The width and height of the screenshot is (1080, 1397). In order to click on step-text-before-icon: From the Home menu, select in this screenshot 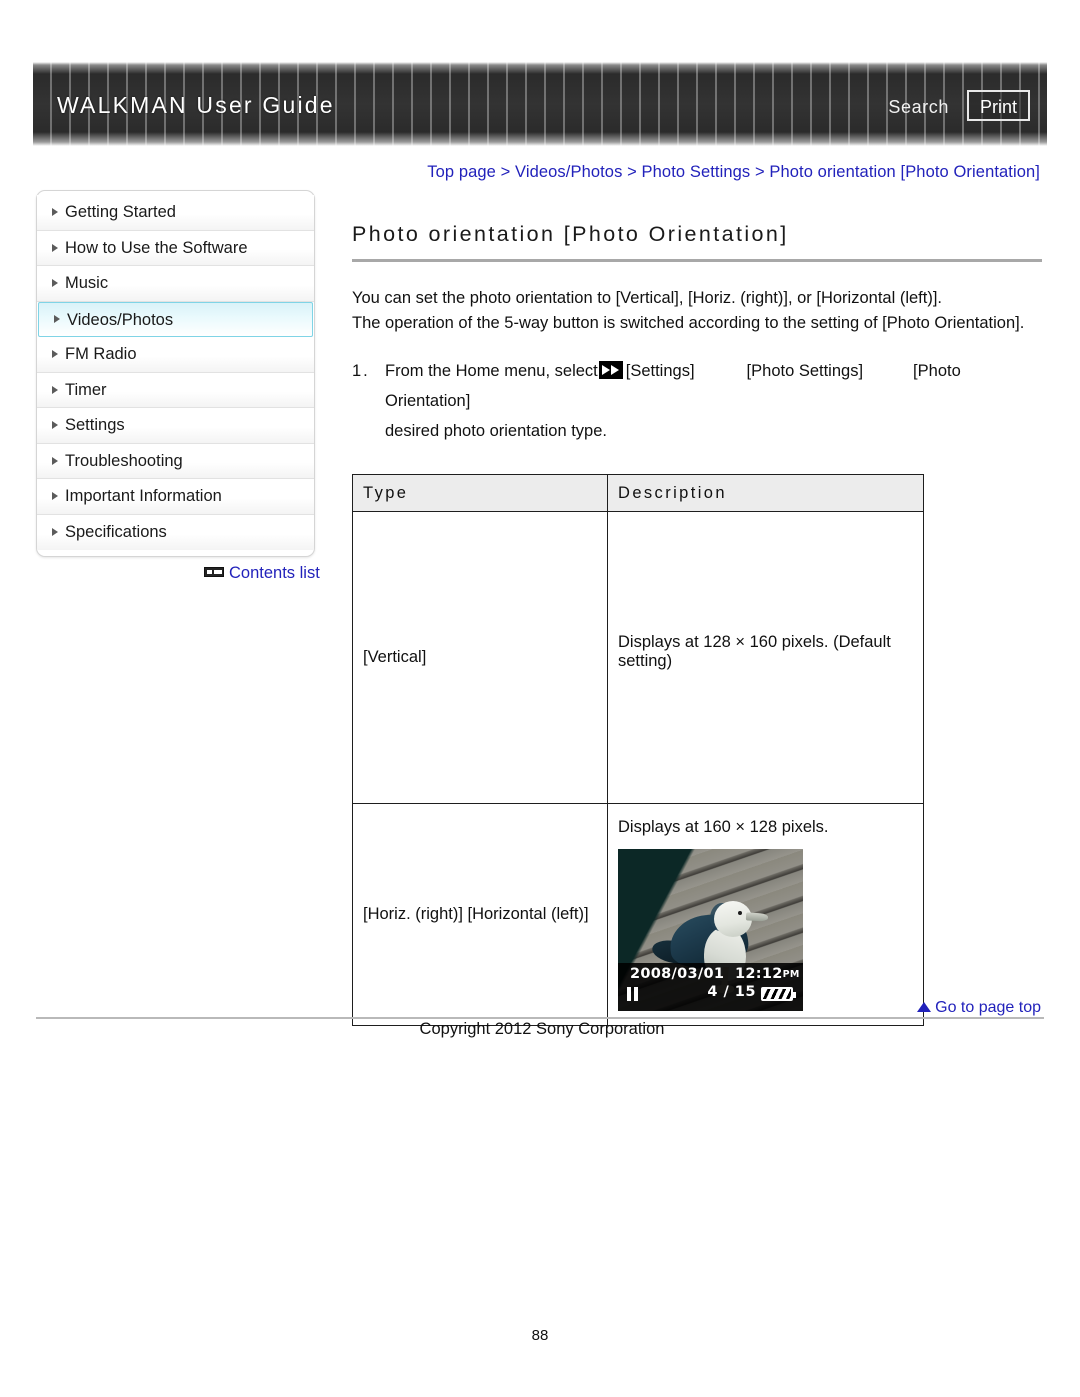, I will do `click(491, 371)`.